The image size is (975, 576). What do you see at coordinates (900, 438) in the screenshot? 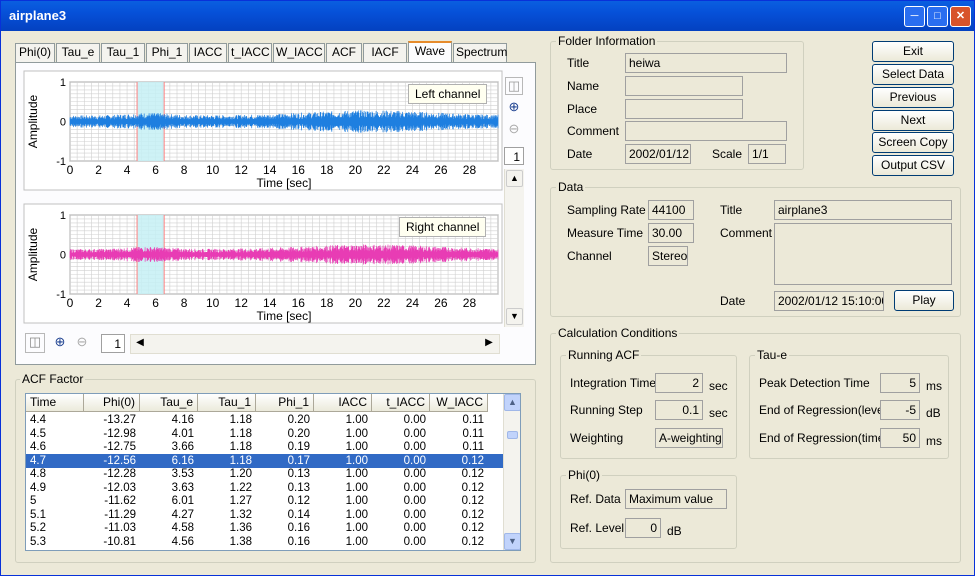
I see `eor-time-field: 50` at bounding box center [900, 438].